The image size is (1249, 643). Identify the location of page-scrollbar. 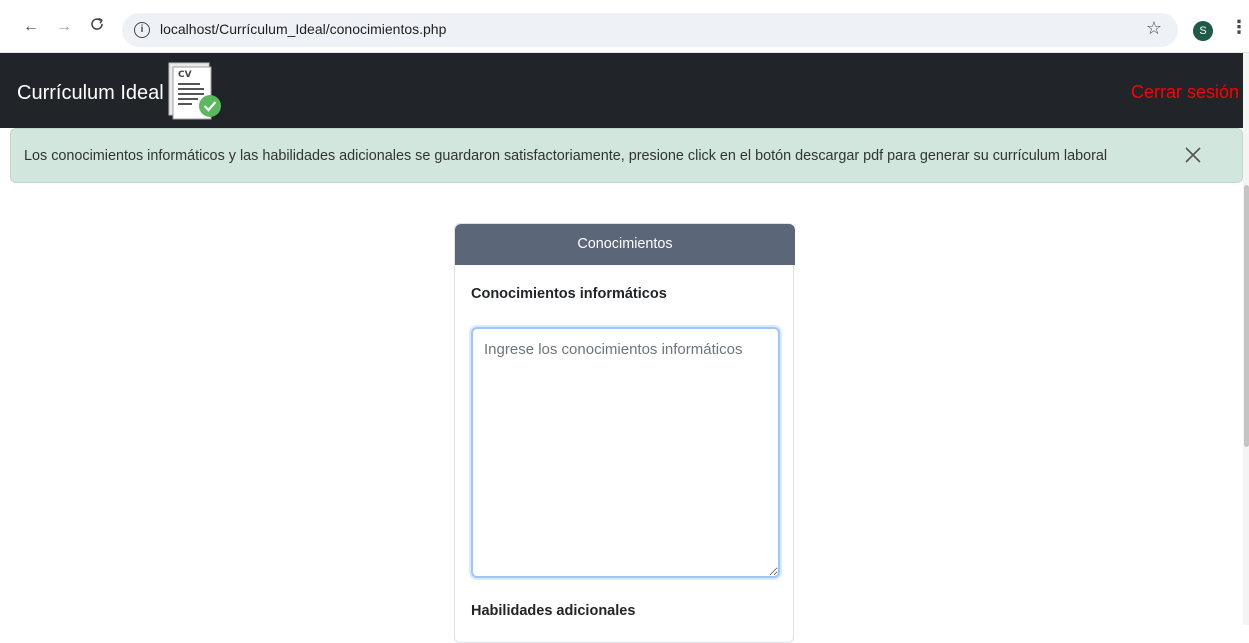
(1246, 339).